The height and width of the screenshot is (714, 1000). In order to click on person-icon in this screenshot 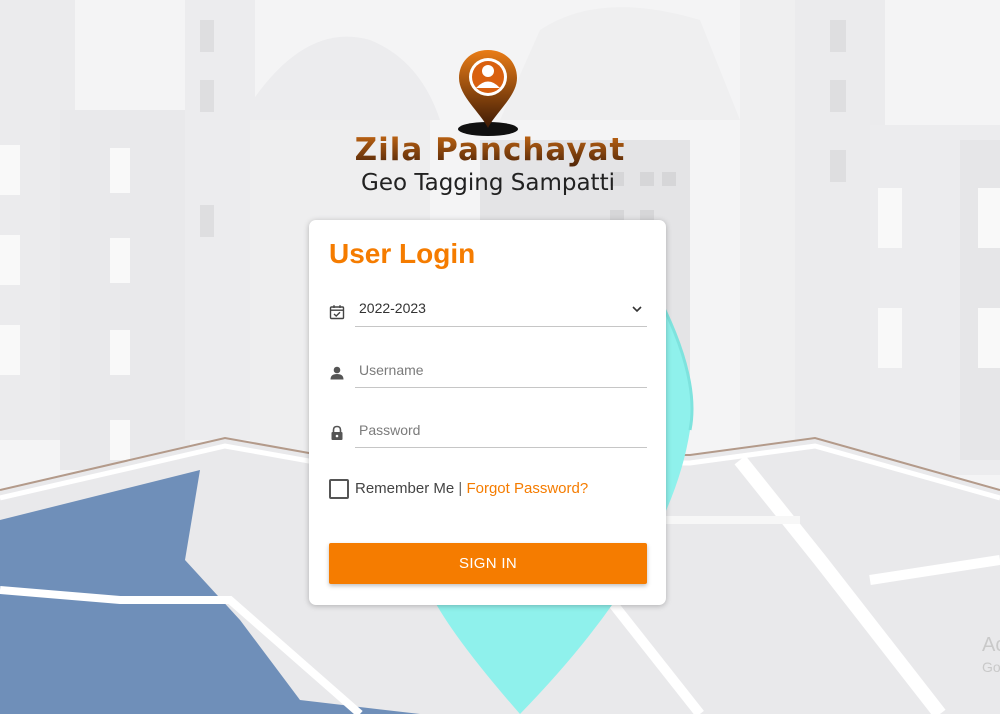, I will do `click(337, 373)`.